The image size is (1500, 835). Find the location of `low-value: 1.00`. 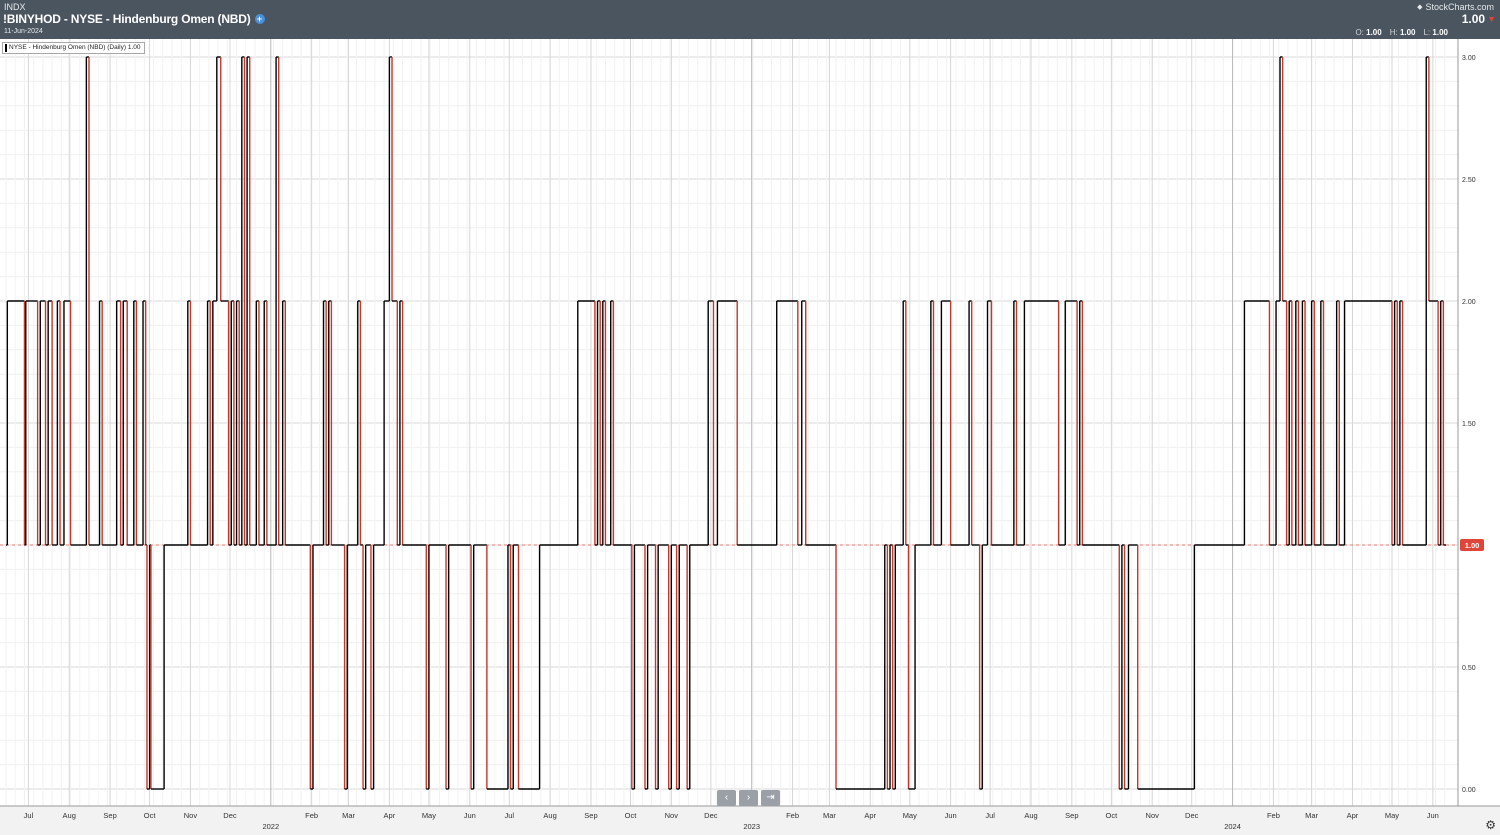

low-value: 1.00 is located at coordinates (1440, 32).